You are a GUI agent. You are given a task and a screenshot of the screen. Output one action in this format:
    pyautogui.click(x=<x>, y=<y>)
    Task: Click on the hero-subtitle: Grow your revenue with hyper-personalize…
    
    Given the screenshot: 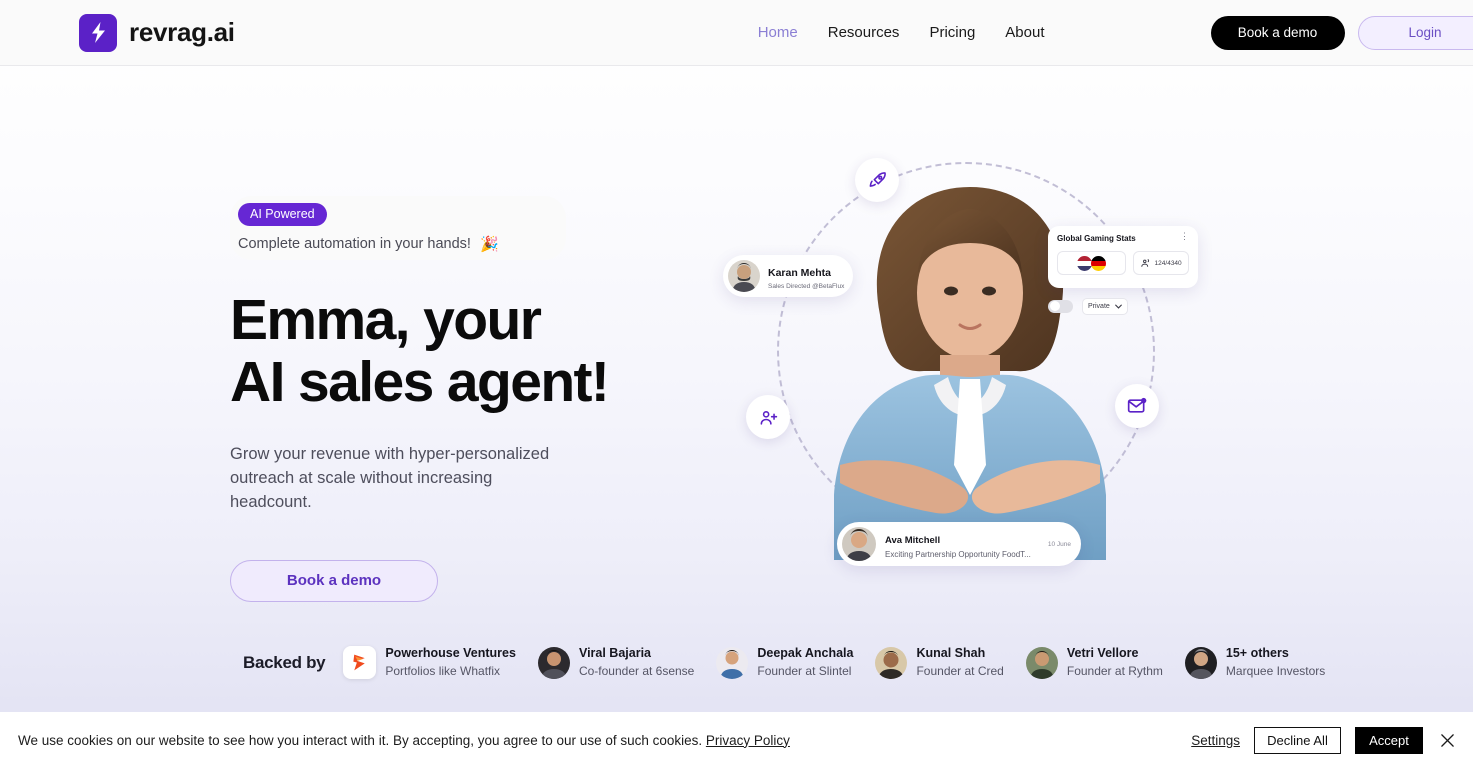 What is the action you would take?
    pyautogui.click(x=390, y=478)
    